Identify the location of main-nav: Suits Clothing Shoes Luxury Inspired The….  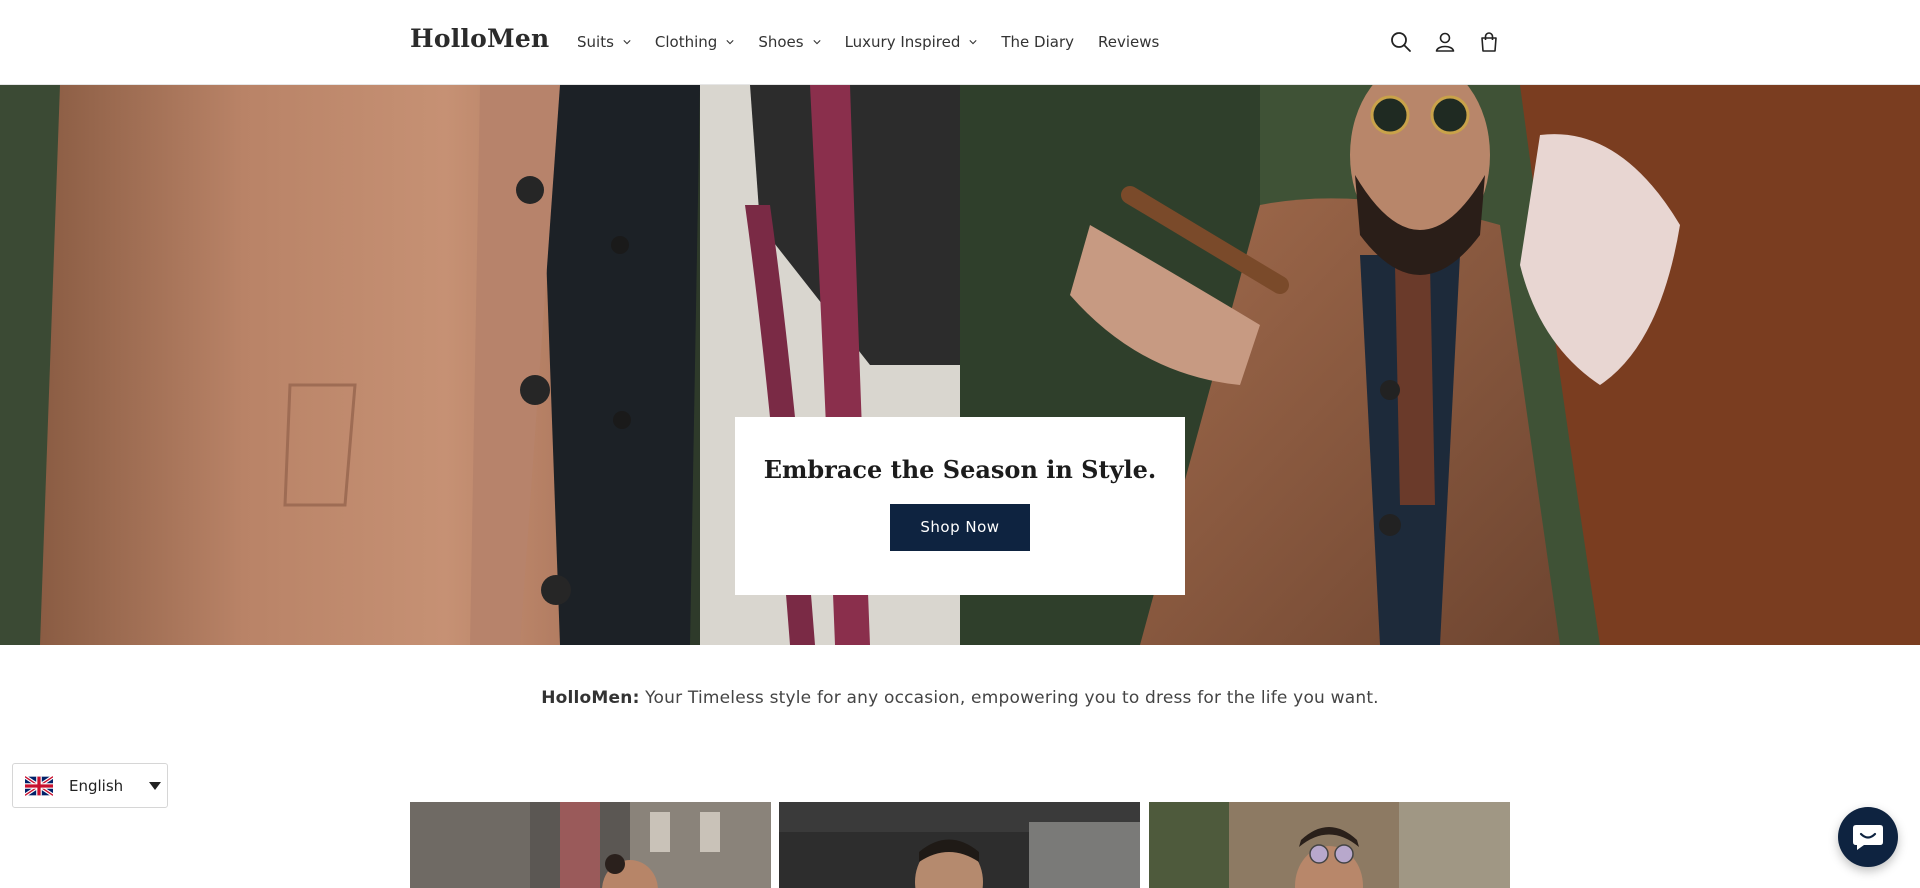
(868, 42).